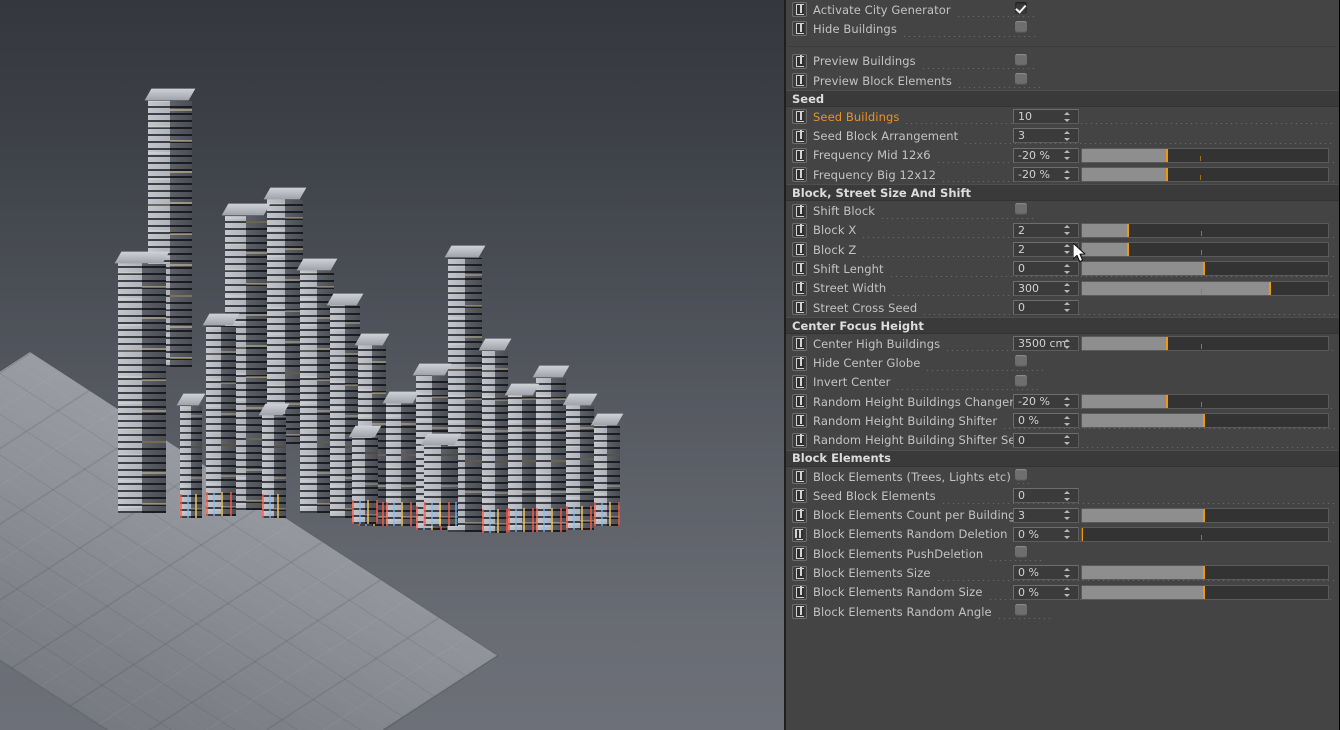  I want to click on slider-frequency-mid-12x6, so click(1205, 155).